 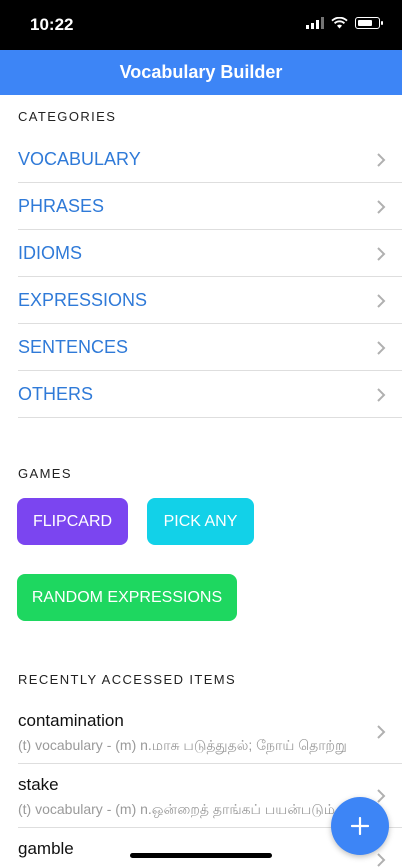 I want to click on battery-icon, so click(x=369, y=23).